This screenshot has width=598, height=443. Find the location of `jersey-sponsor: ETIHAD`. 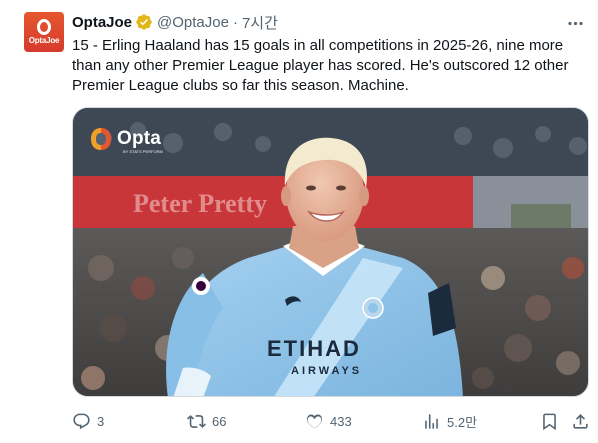

jersey-sponsor: ETIHAD is located at coordinates (314, 348).